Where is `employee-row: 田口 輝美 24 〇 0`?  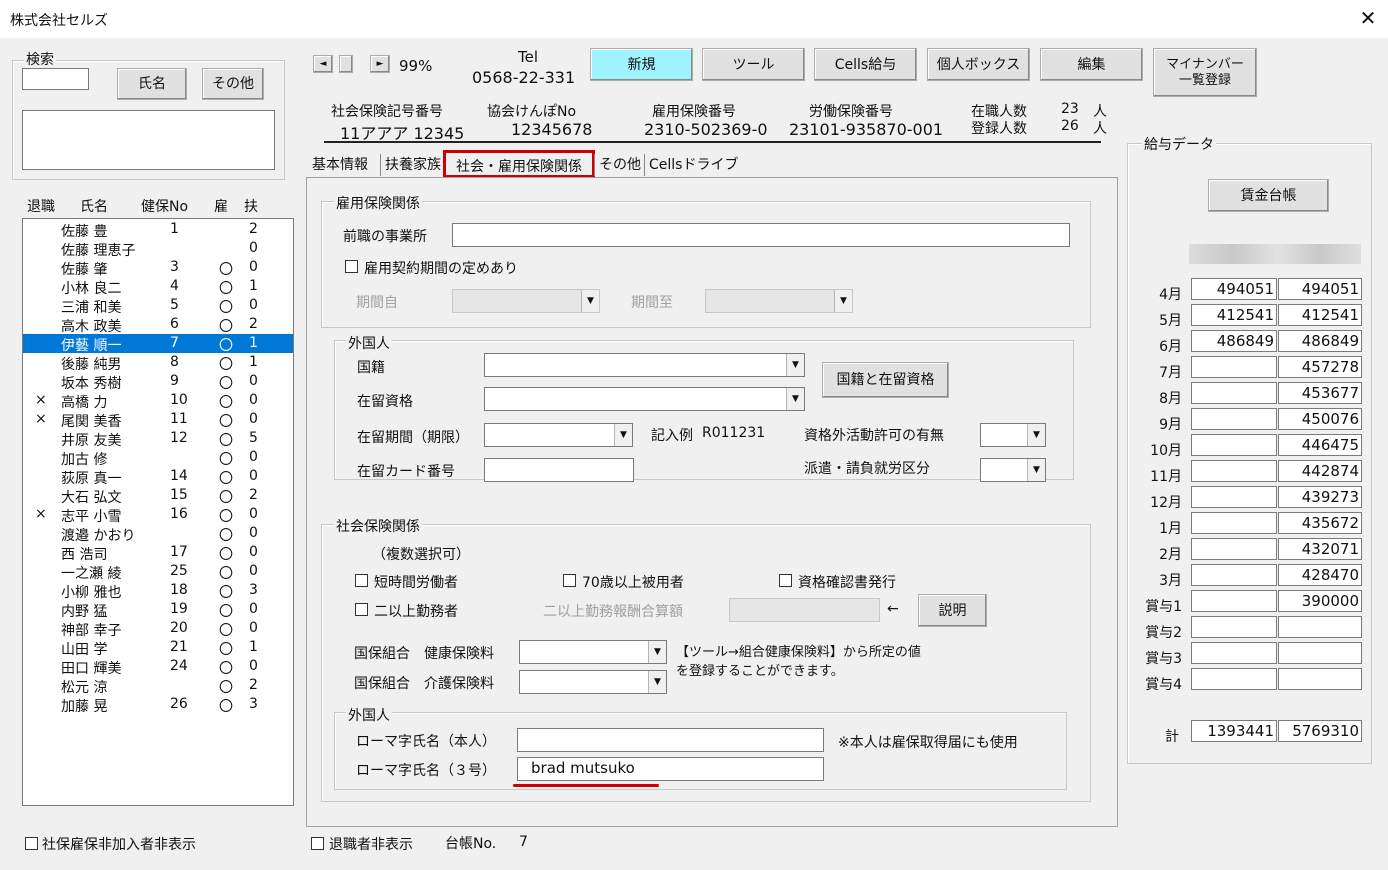
employee-row: 田口 輝美 24 〇 0 is located at coordinates (158, 667).